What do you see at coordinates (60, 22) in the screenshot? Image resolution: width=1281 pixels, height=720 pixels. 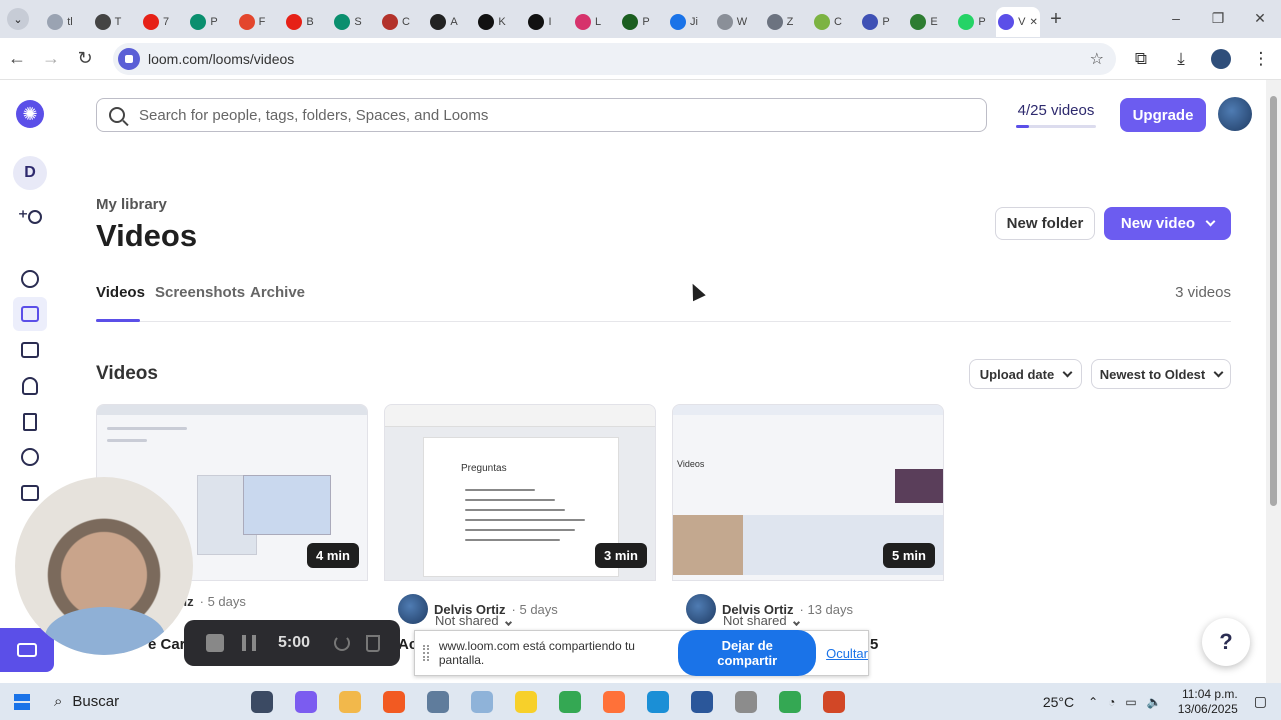 I see `browser-tab: tl` at bounding box center [60, 22].